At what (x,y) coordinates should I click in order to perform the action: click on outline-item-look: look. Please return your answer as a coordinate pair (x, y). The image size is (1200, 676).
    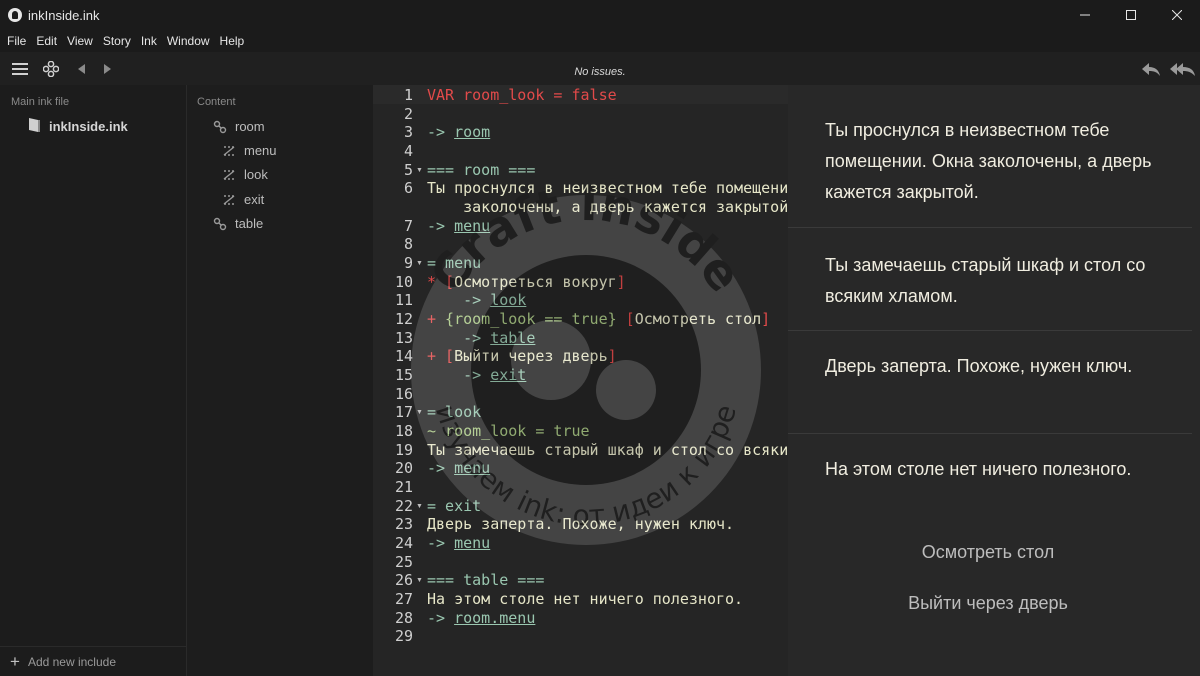
    Looking at the image, I should click on (245, 174).